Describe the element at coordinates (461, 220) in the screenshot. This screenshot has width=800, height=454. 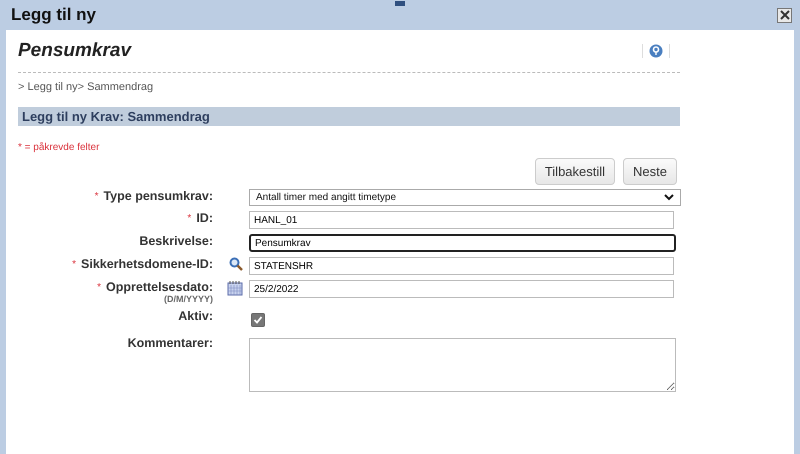
I see `input-field: HANL_01` at that location.